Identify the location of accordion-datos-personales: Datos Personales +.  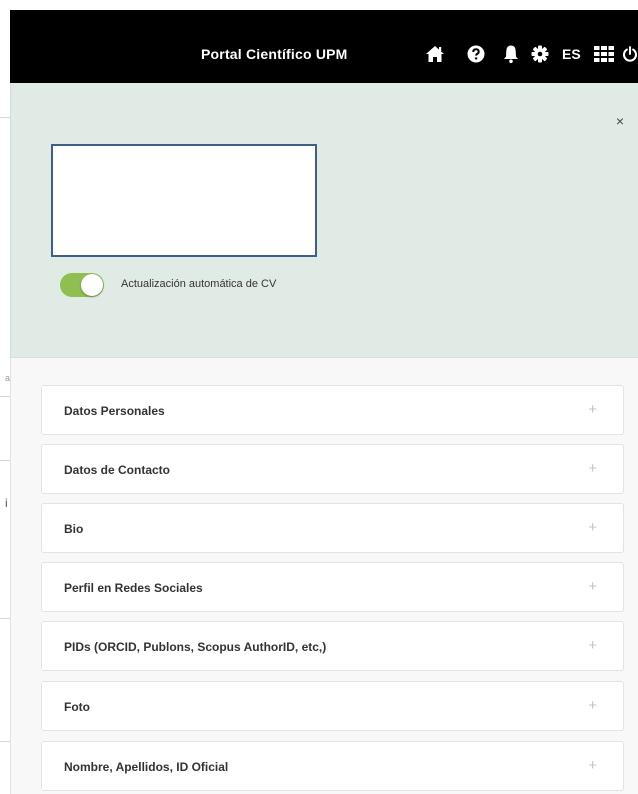
(332, 410).